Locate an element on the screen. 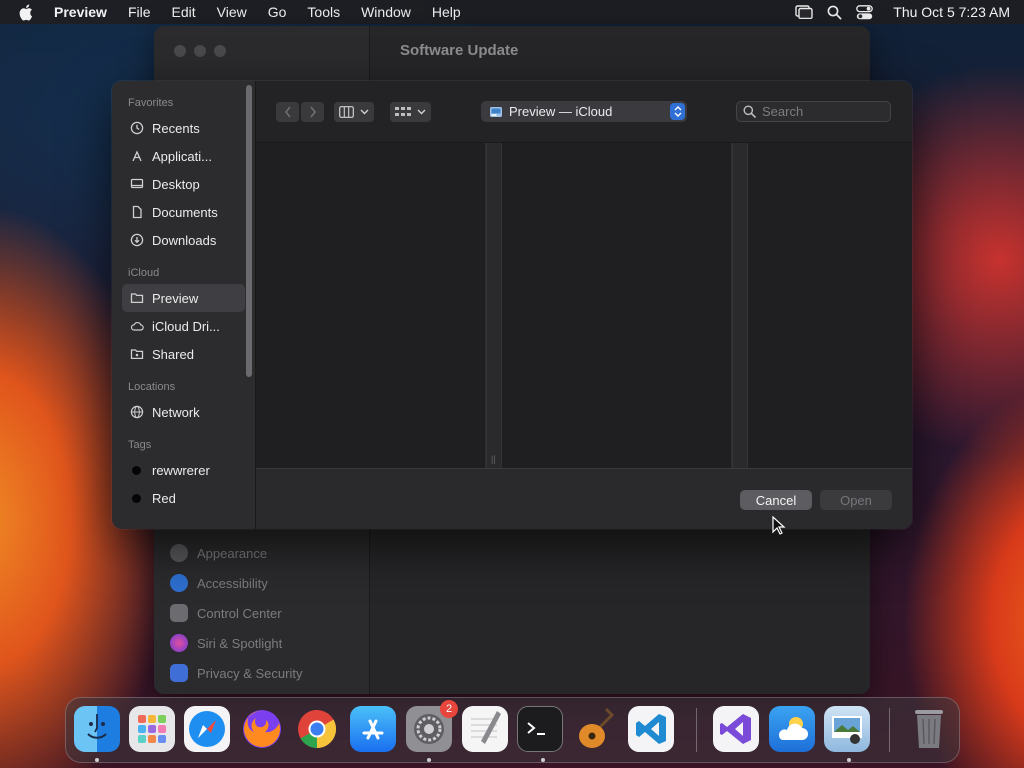 Image resolution: width=1024 pixels, height=768 pixels. location-popup: Preview — iCloud is located at coordinates (584, 111).